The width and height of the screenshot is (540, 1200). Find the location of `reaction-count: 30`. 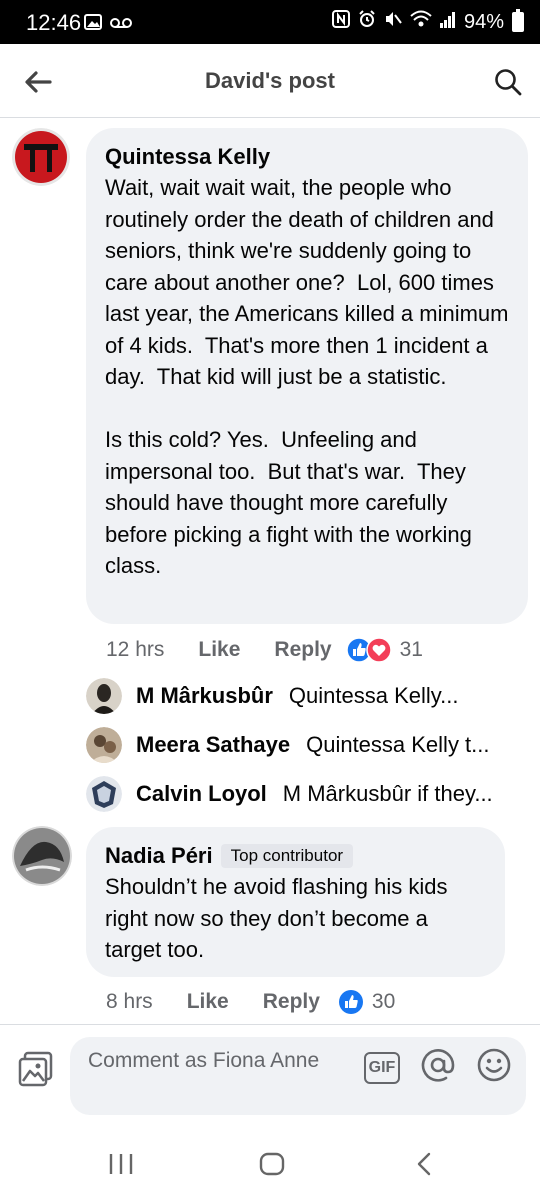

reaction-count: 30 is located at coordinates (383, 1001).